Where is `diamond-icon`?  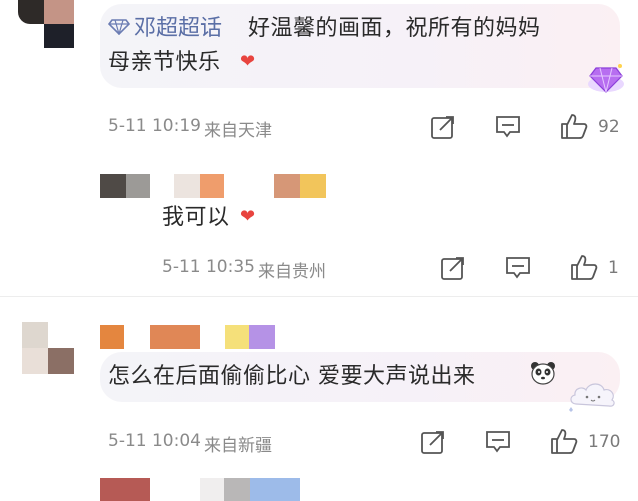 diamond-icon is located at coordinates (119, 27).